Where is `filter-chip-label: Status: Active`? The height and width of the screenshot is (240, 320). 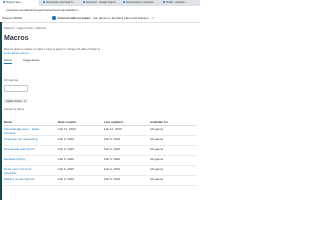 filter-chip-label: Status: Active is located at coordinates (14, 101).